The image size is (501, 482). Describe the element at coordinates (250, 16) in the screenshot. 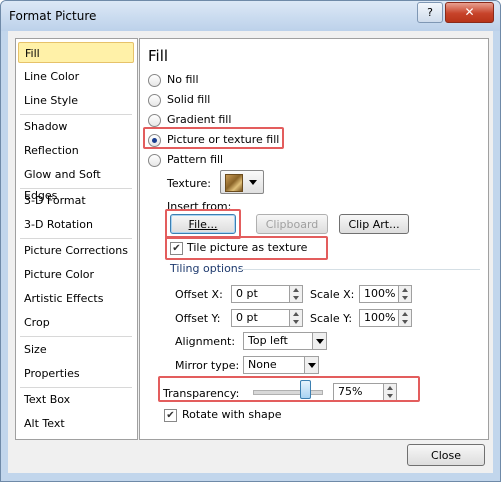

I see `title-bar: Format Picture ? ✕` at that location.